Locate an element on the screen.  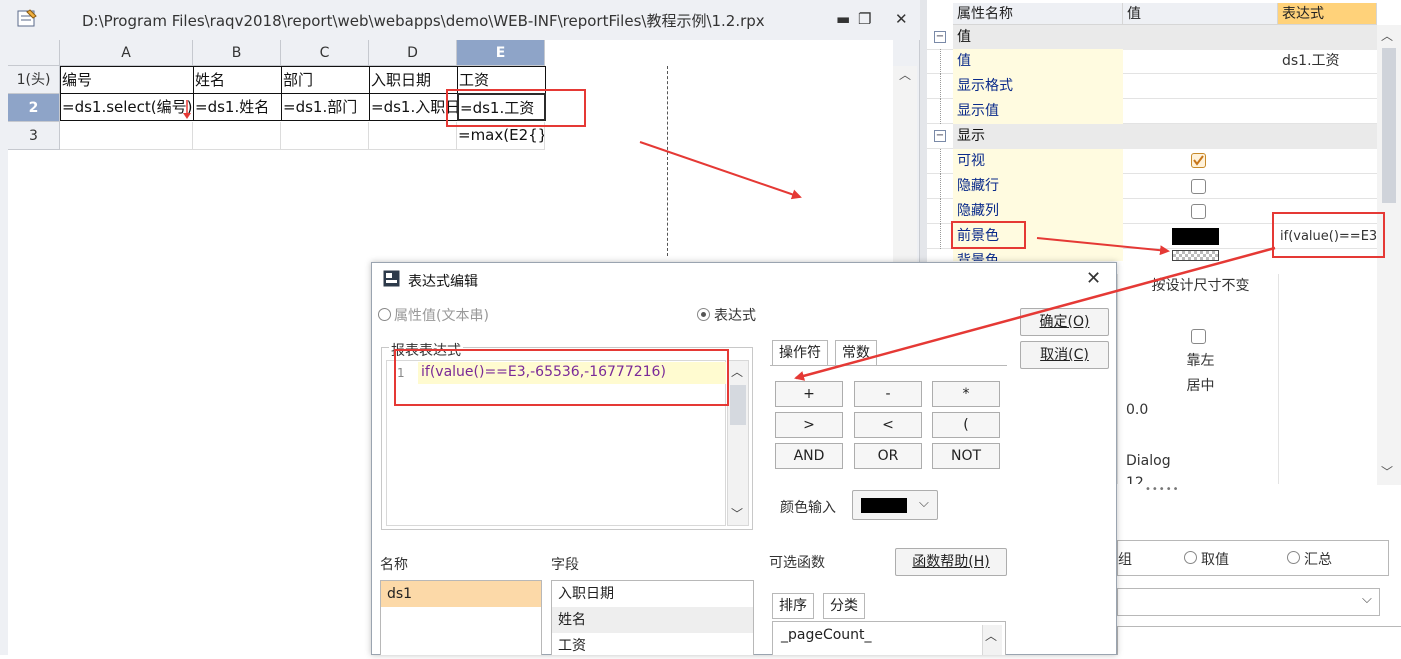
prop-group-display: − 显示 is located at coordinates (1152, 136).